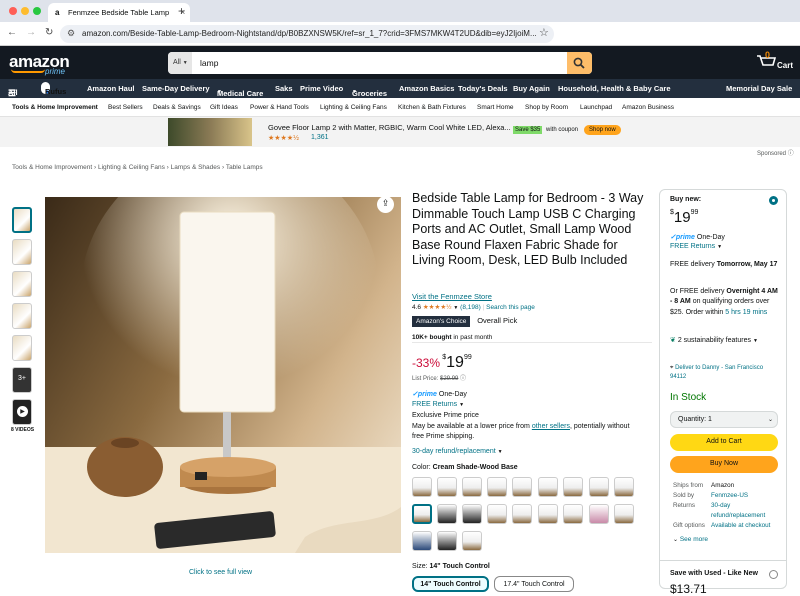  Describe the element at coordinates (119, 12) in the screenshot. I see `browser-tab: a Fenmzee Bedside Table Lamp ×` at that location.